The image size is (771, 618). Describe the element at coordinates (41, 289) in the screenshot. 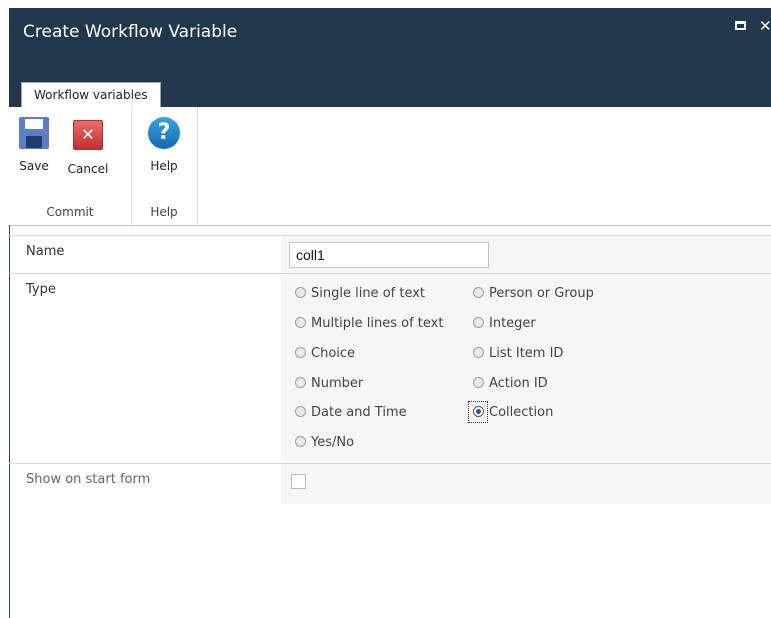

I see `type-label: Type` at that location.